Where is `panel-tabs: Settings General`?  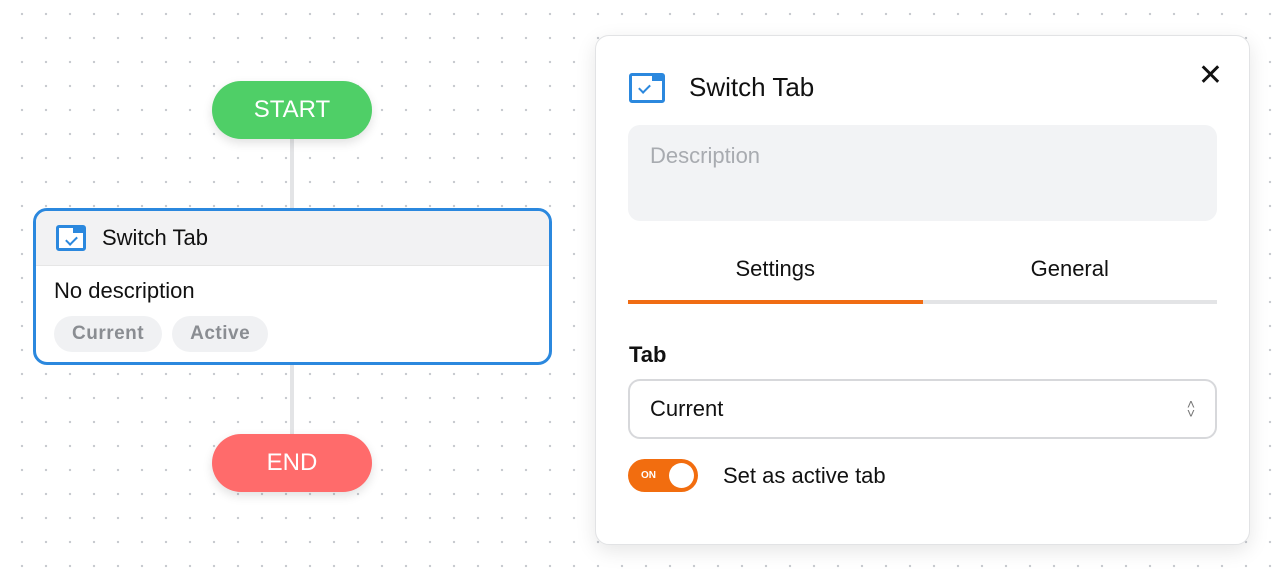
panel-tabs: Settings General is located at coordinates (922, 280).